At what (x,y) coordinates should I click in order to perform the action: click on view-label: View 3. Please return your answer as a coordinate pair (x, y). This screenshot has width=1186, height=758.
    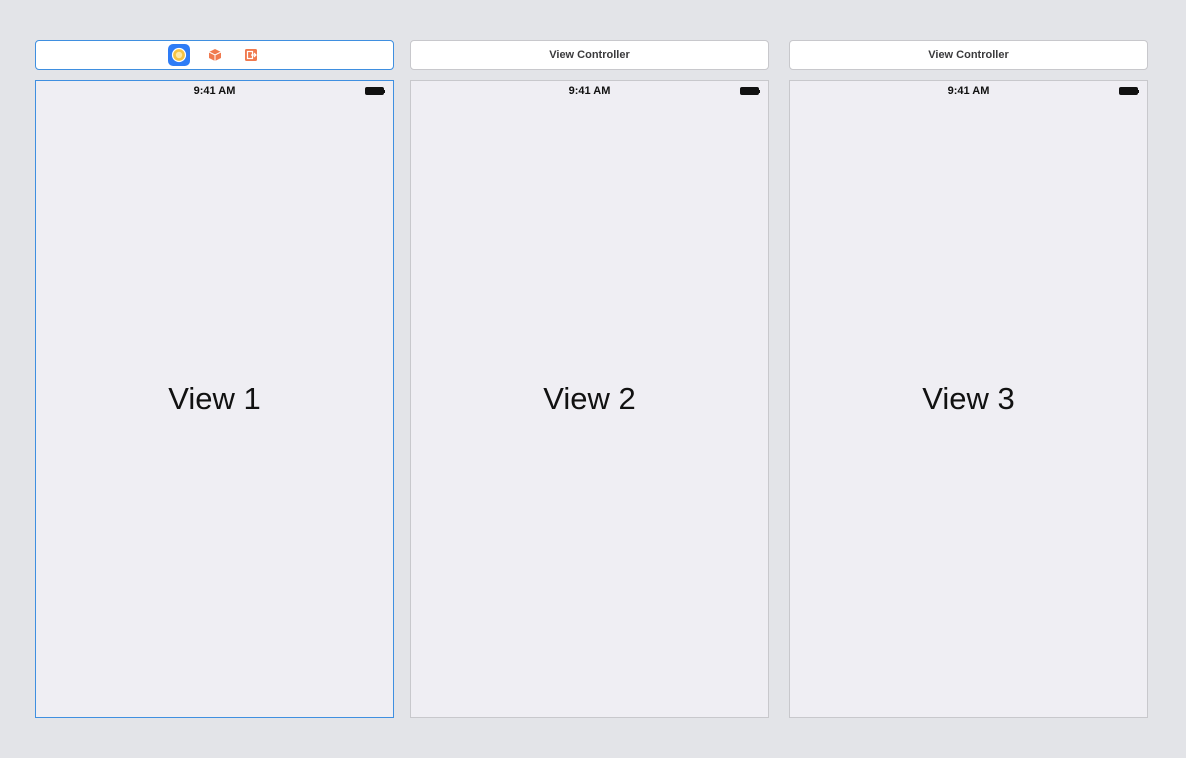
    Looking at the image, I should click on (968, 399).